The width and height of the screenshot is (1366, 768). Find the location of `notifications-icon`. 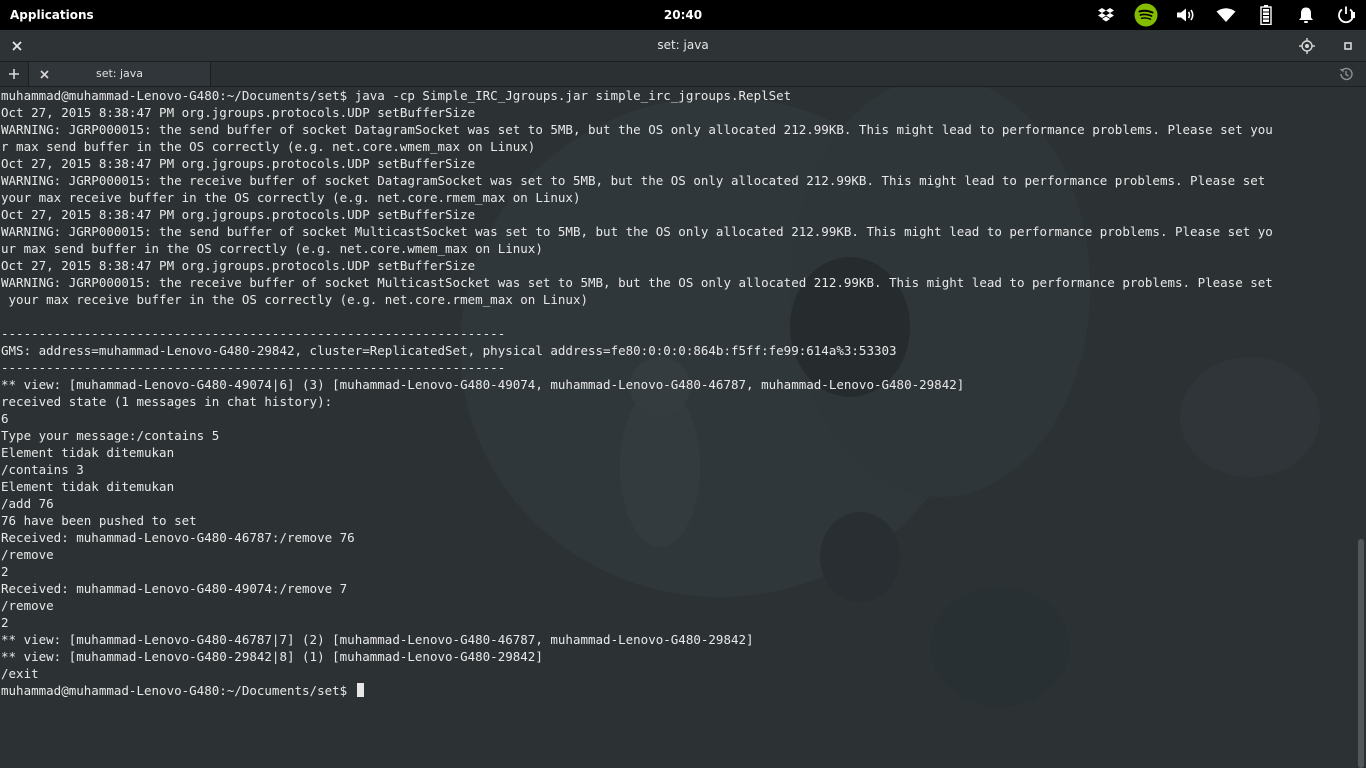

notifications-icon is located at coordinates (1306, 15).